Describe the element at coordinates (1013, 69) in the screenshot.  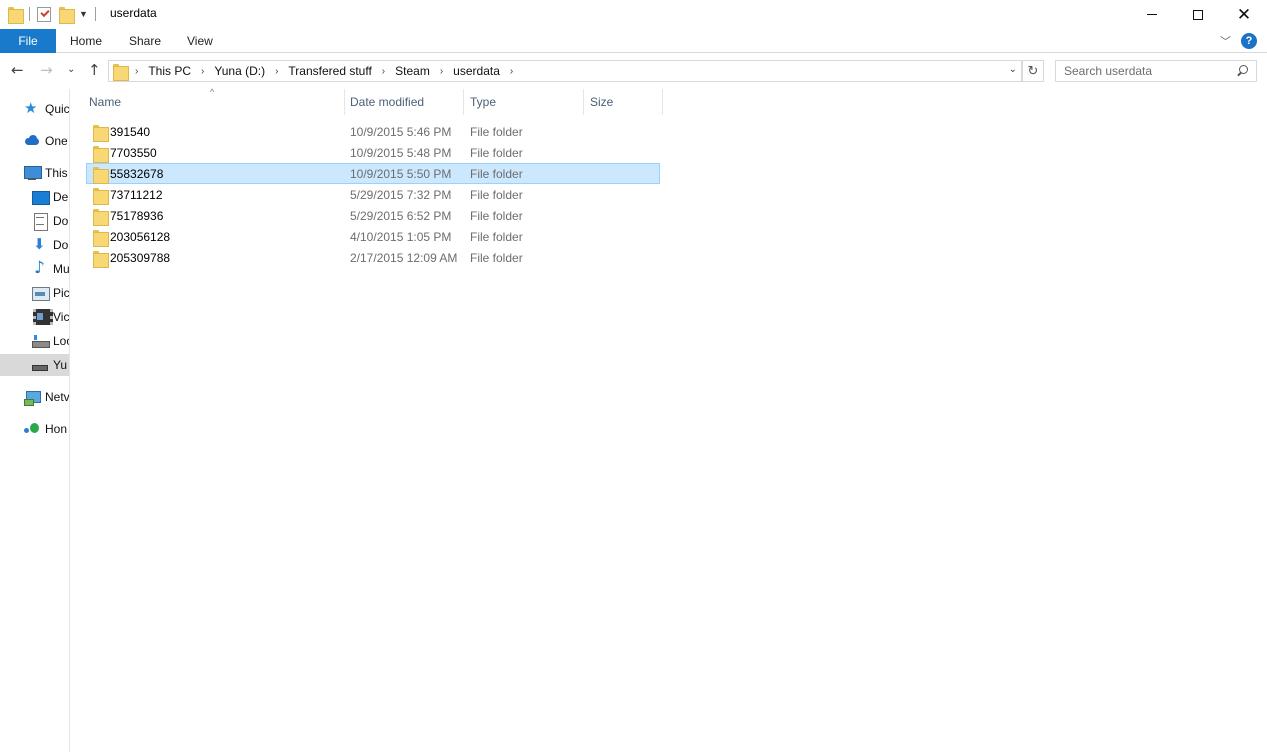
I see `address-dropdown-chevron-icon: ⌄` at that location.